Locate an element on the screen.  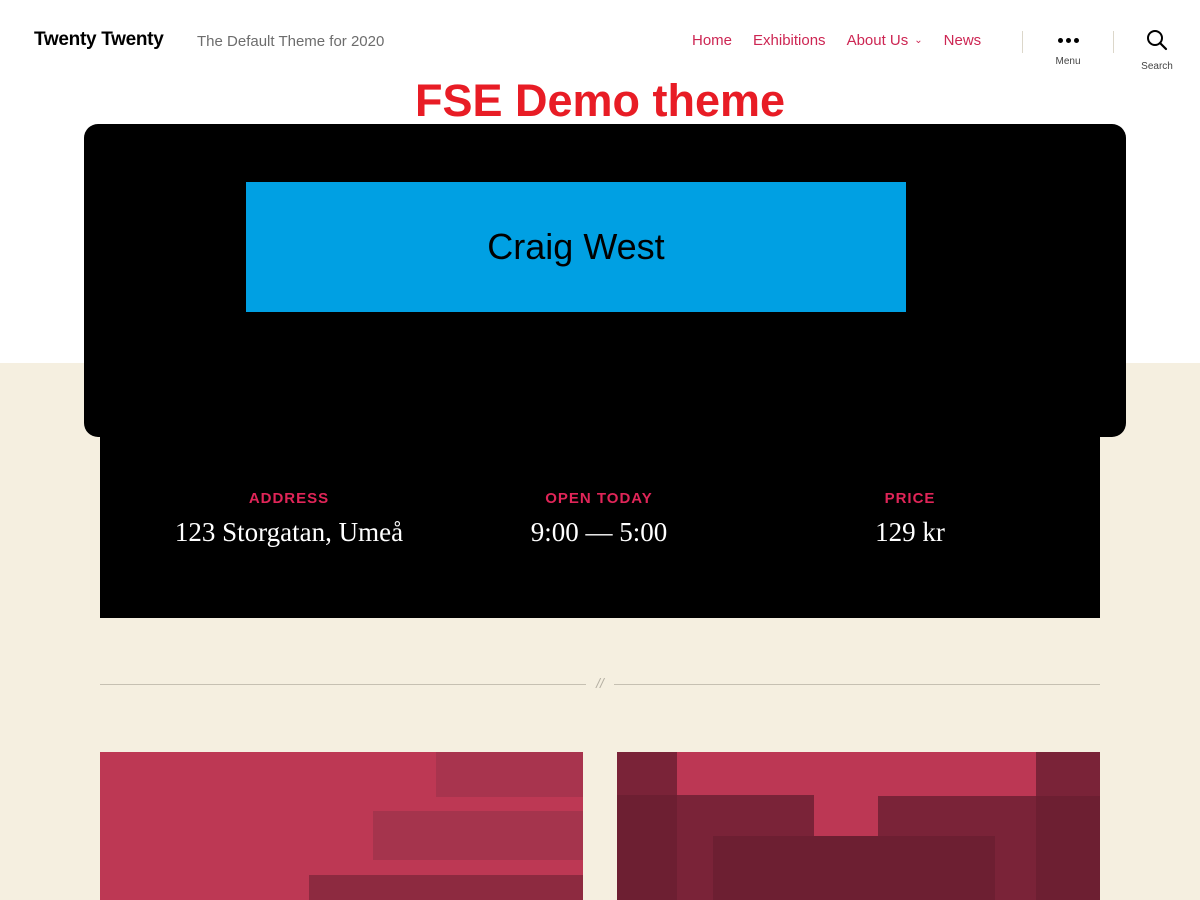
hours-column: OPEN TODAY 9:00 — 5:00 is located at coordinates (599, 519).